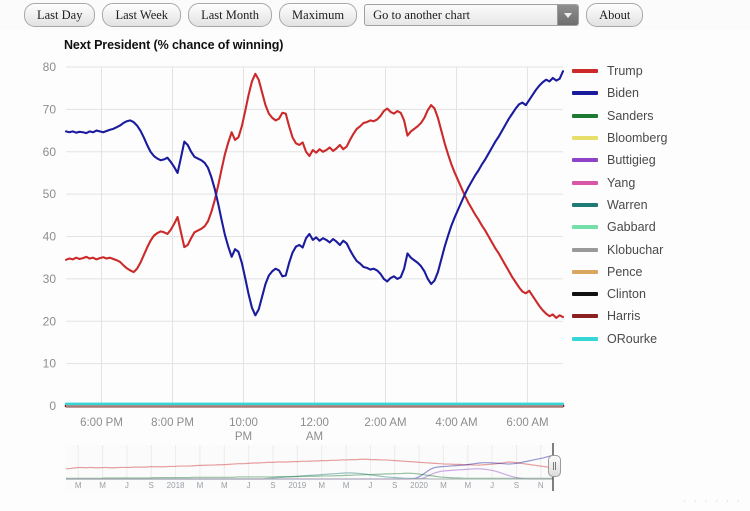  I want to click on chart-select: Go to another chart, so click(472, 15).